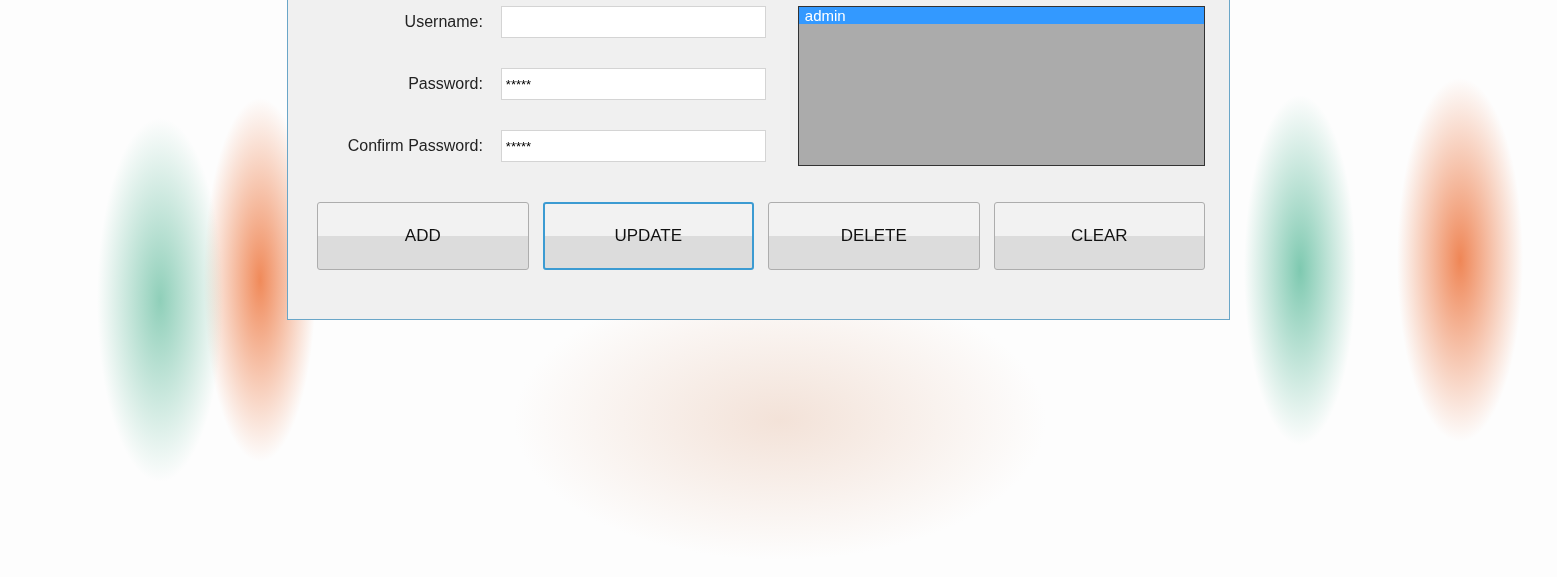 This screenshot has width=1557, height=577. Describe the element at coordinates (648, 236) in the screenshot. I see `action-button: UPDATE` at that location.